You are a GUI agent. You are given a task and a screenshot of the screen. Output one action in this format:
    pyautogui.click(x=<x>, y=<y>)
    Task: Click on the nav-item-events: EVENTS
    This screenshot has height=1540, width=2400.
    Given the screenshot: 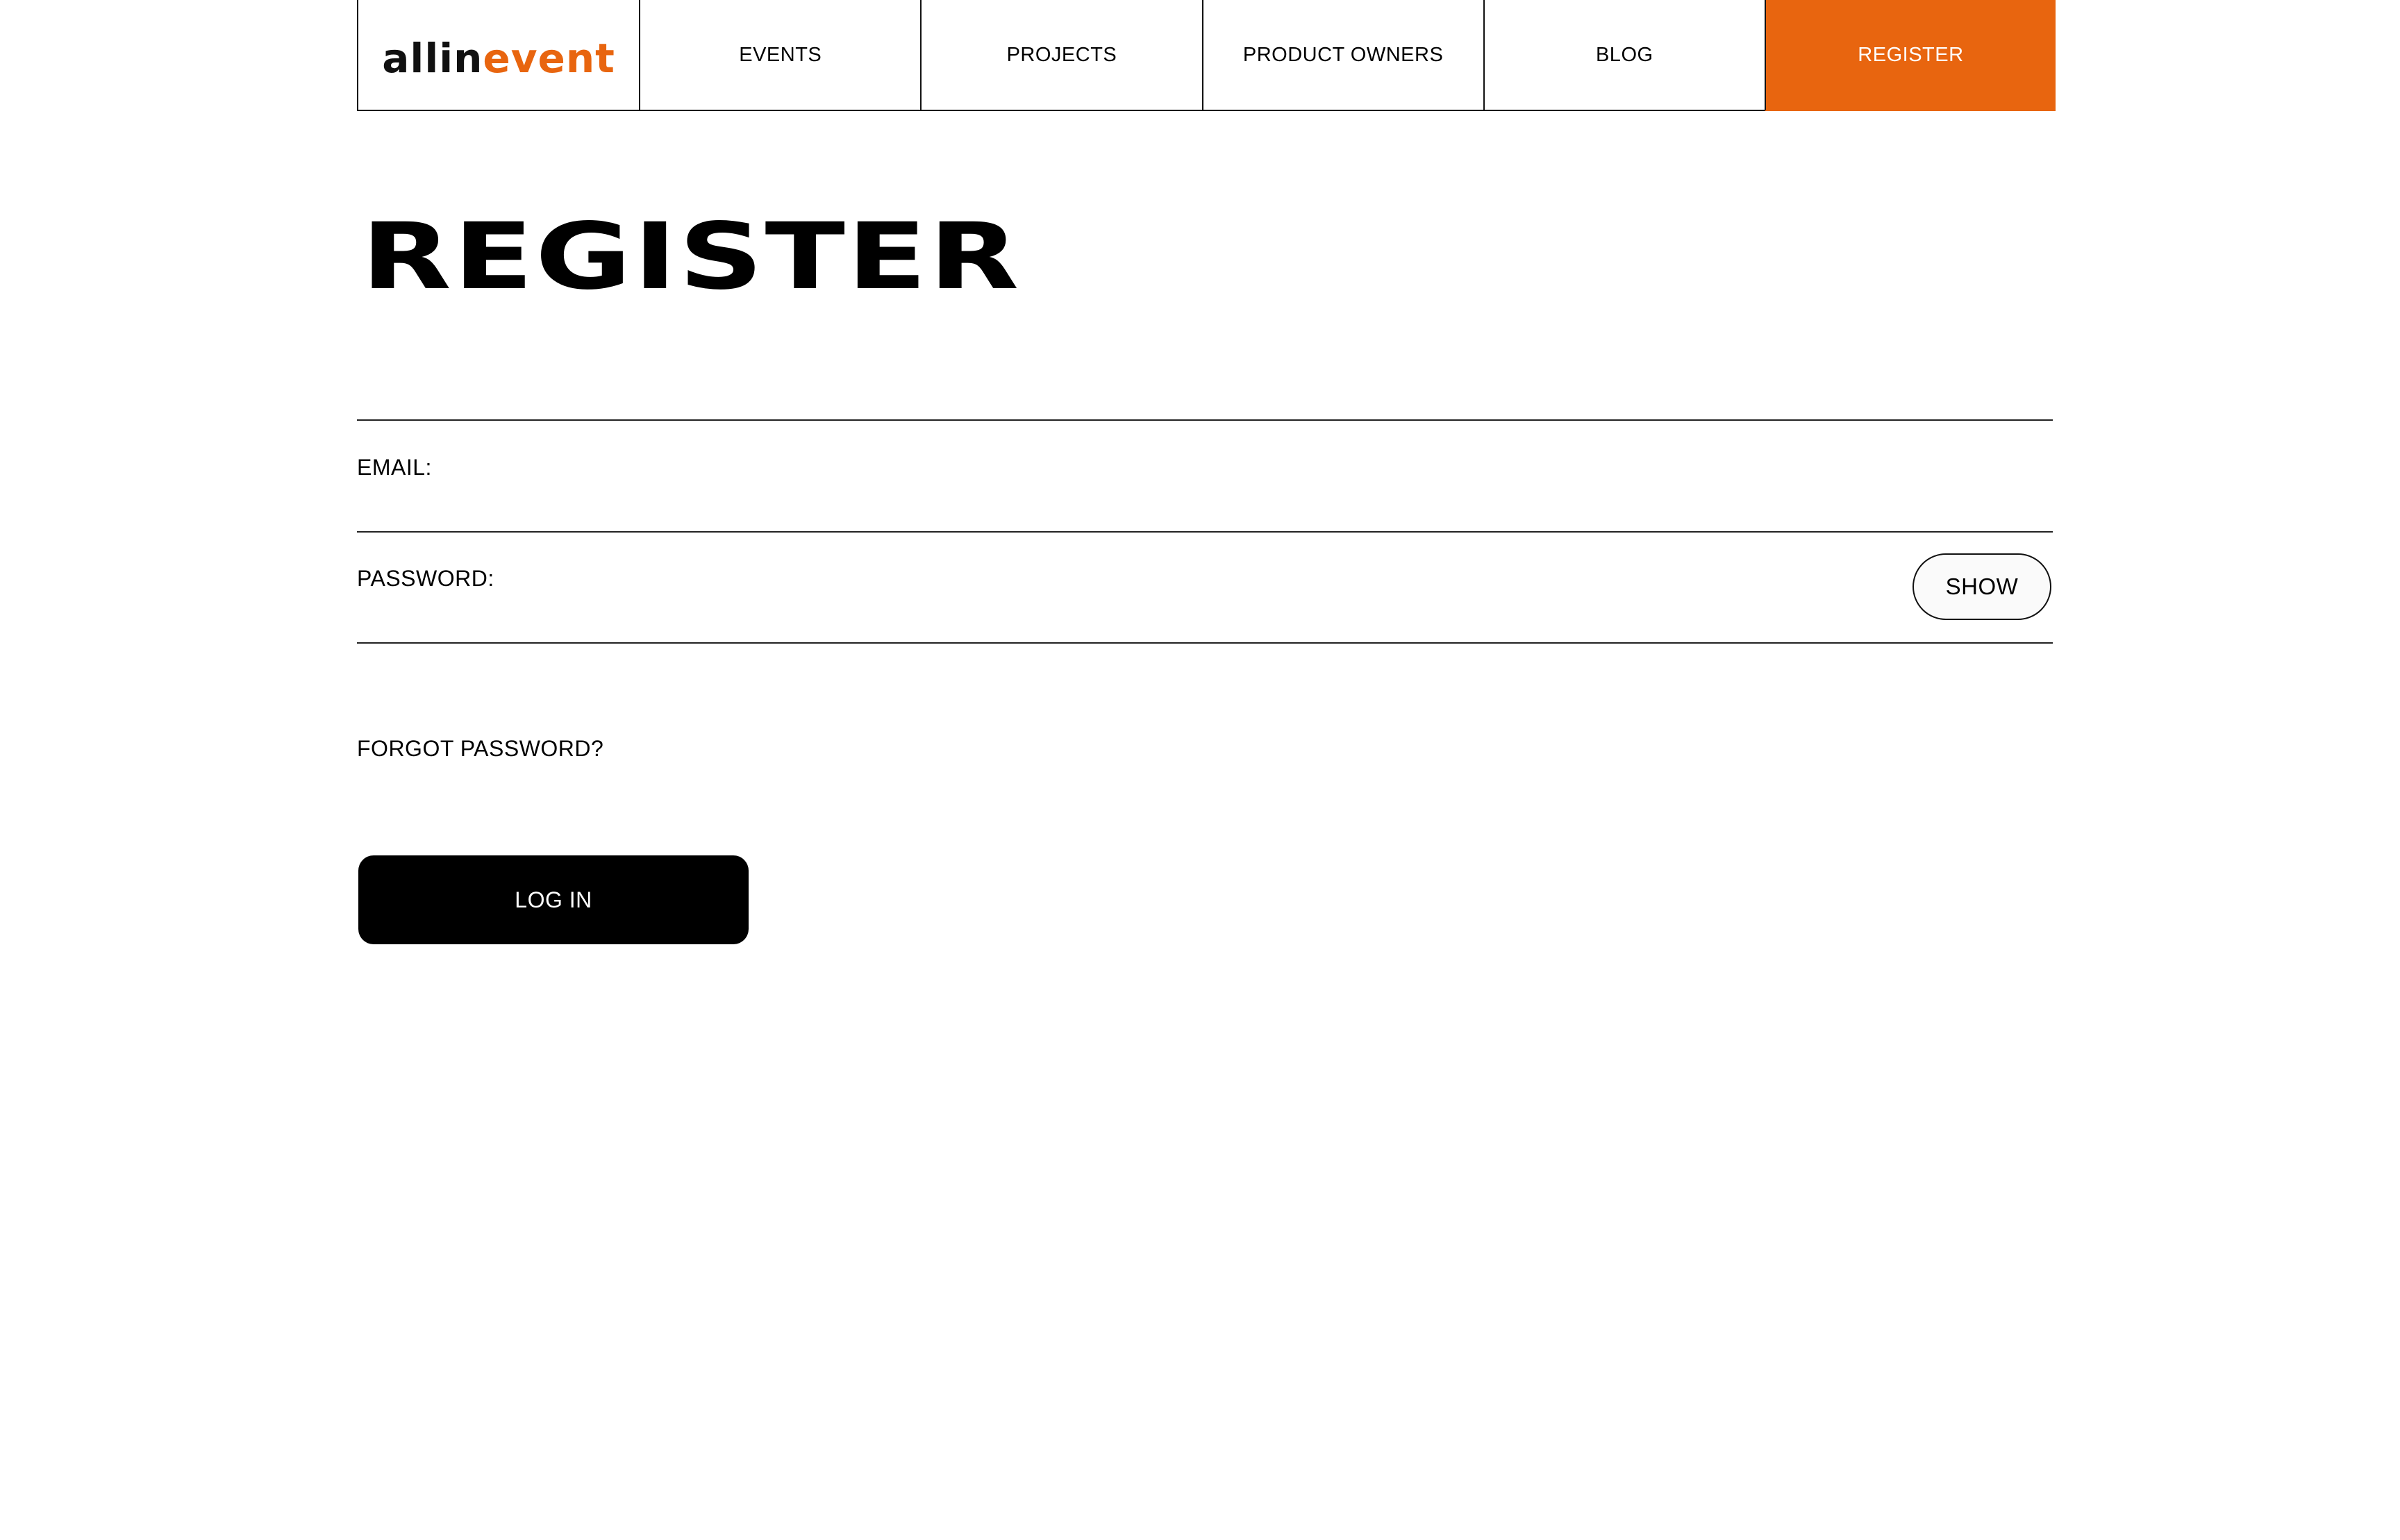 What is the action you would take?
    pyautogui.click(x=780, y=56)
    